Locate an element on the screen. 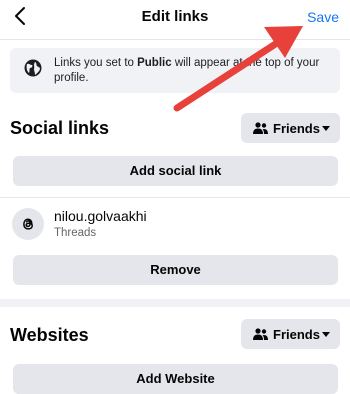 The image size is (350, 394). social-links-heading: Social links is located at coordinates (60, 128).